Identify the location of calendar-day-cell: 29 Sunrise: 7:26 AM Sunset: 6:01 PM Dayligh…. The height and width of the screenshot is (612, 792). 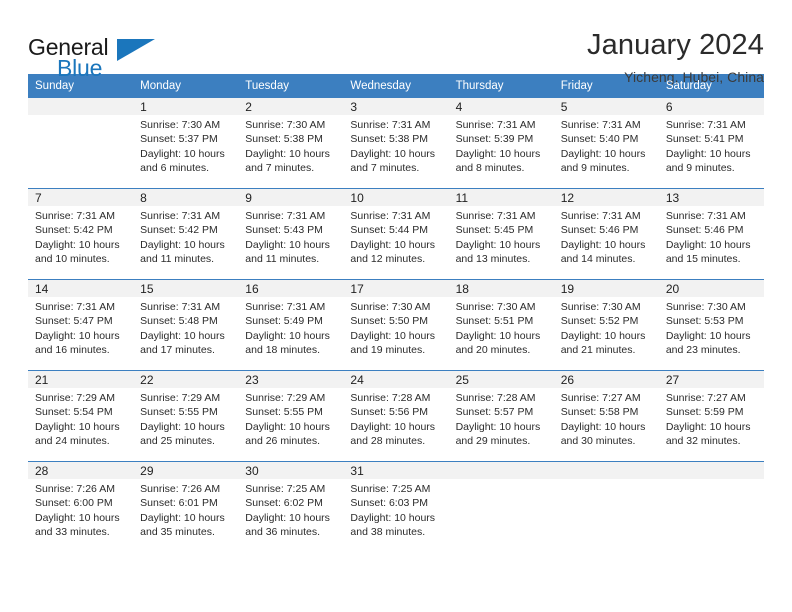
(186, 506).